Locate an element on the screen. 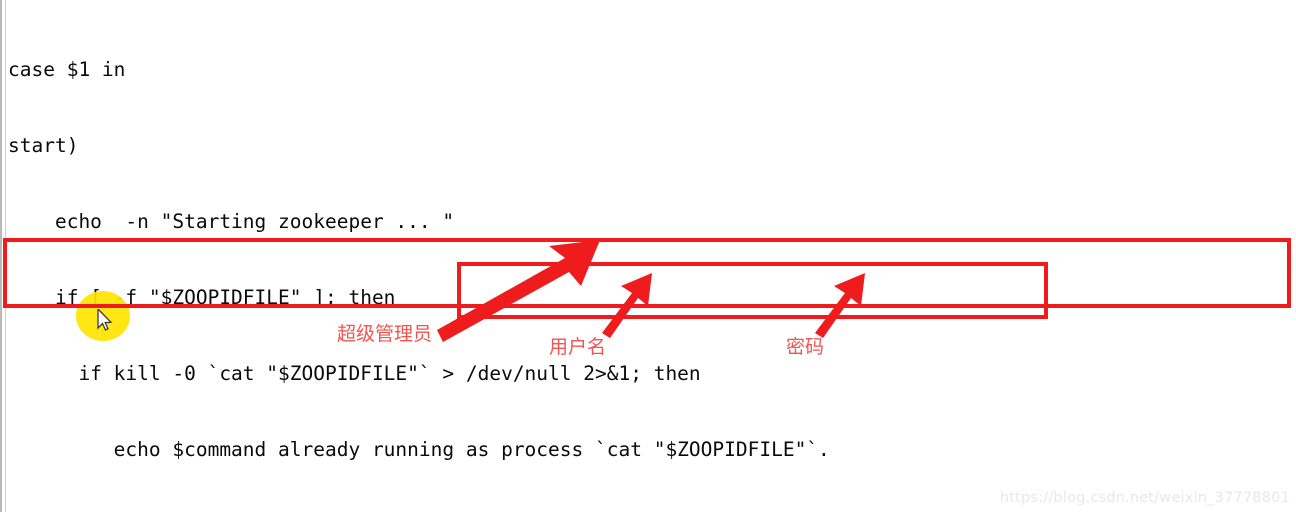  super-admin-label: 超级管理员 is located at coordinates (385, 334).